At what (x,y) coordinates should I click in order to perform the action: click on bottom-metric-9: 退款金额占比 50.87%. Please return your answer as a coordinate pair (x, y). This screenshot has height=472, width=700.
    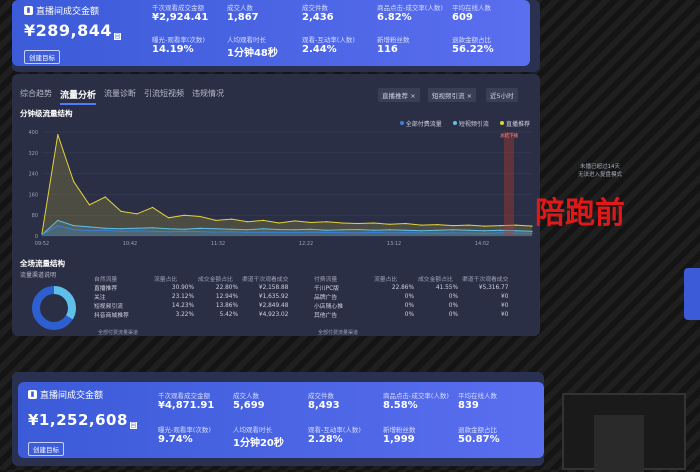
    Looking at the image, I should click on (479, 434).